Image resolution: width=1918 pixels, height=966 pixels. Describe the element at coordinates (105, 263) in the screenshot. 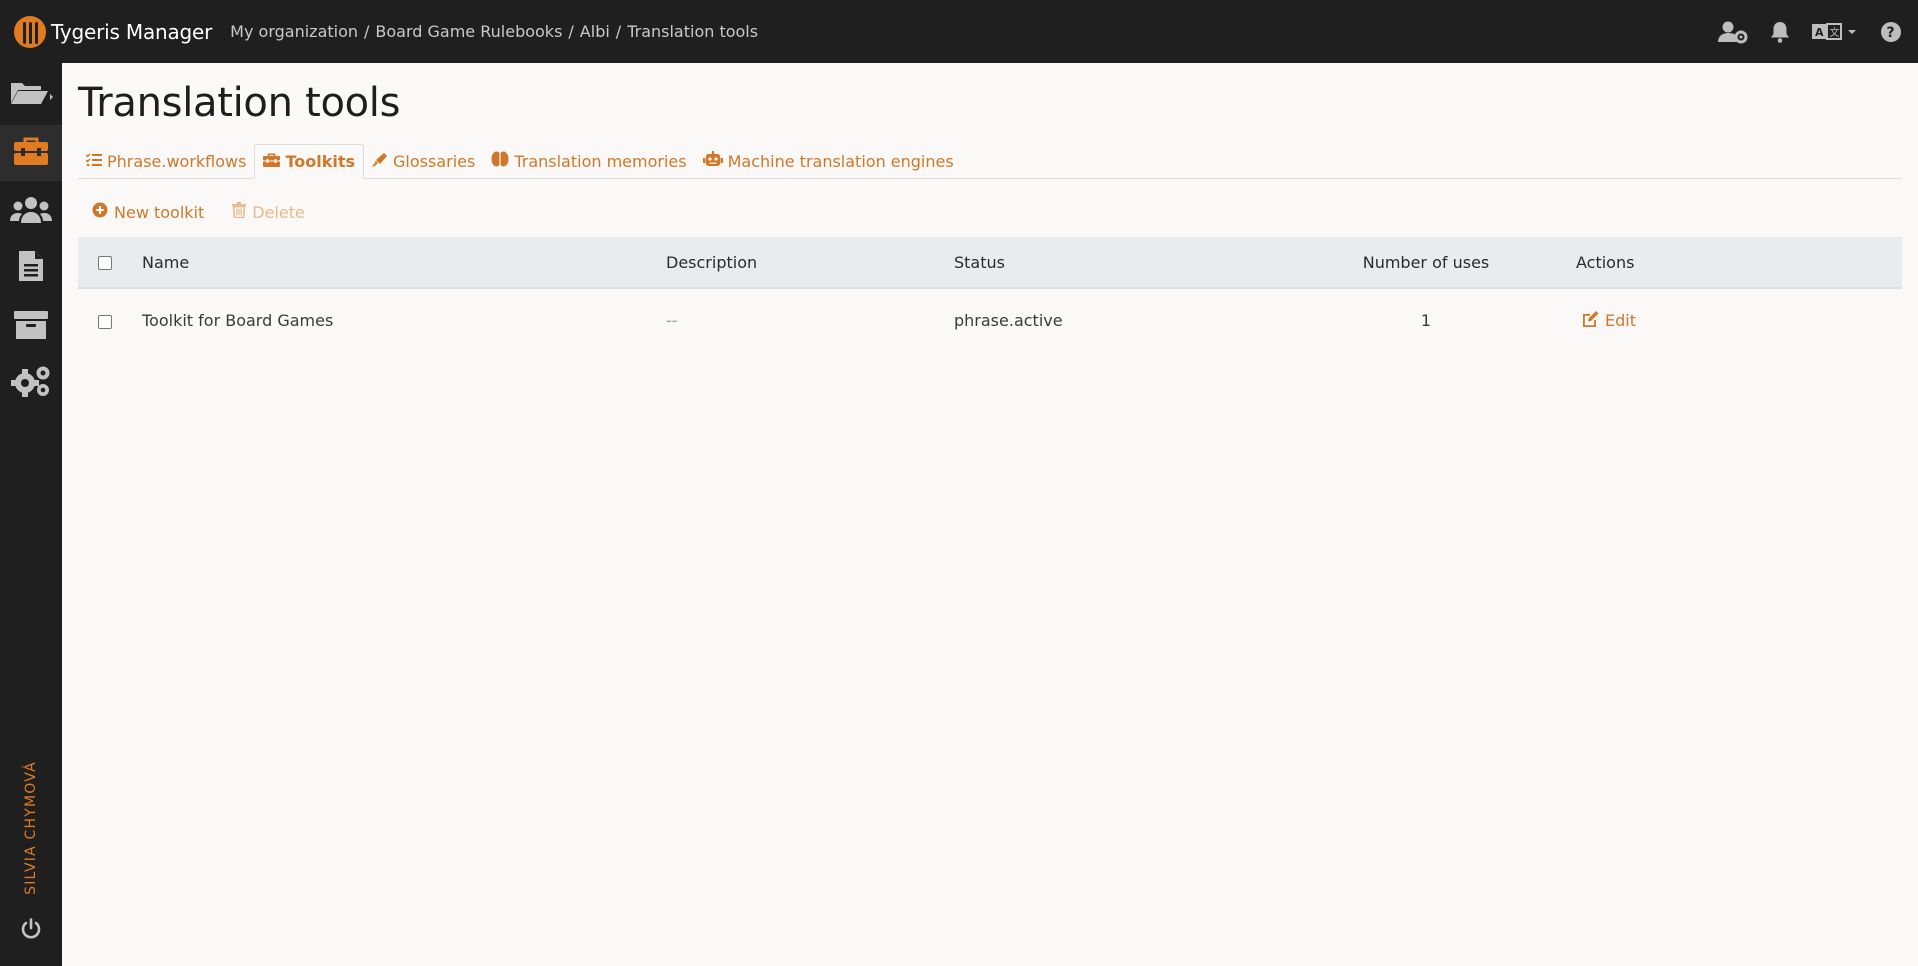

I see `select-all-checkbox` at that location.